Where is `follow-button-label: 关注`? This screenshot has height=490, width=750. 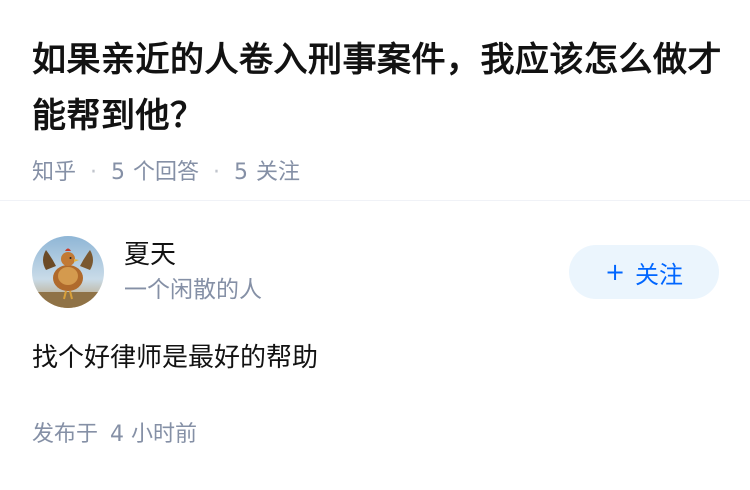
follow-button-label: 关注 is located at coordinates (659, 274).